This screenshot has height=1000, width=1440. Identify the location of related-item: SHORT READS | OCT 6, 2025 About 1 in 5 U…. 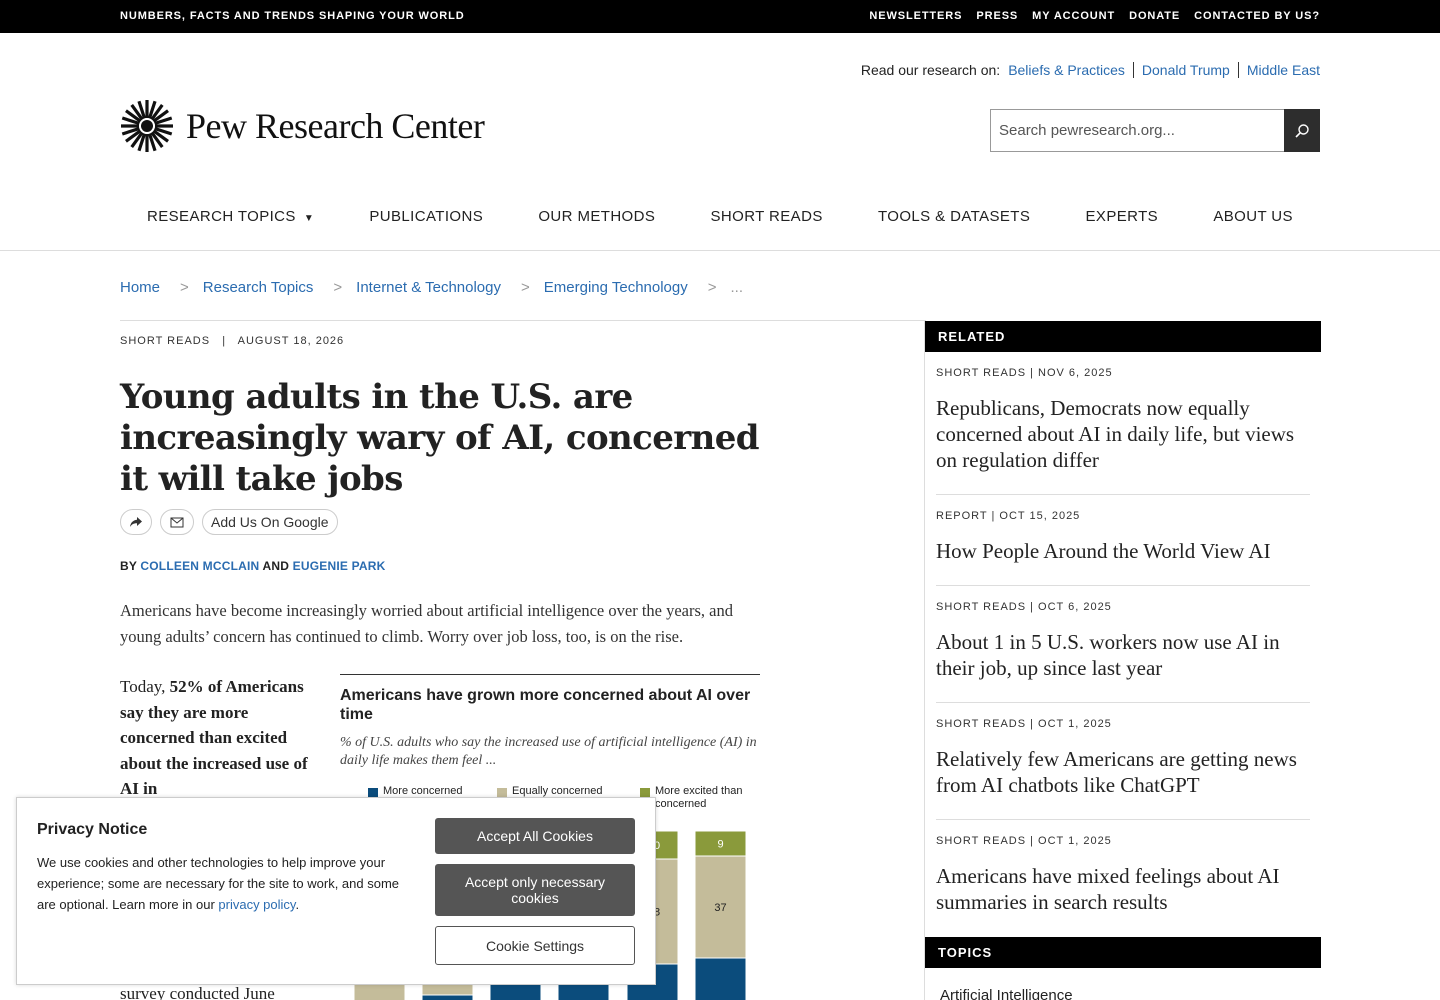
(1123, 641).